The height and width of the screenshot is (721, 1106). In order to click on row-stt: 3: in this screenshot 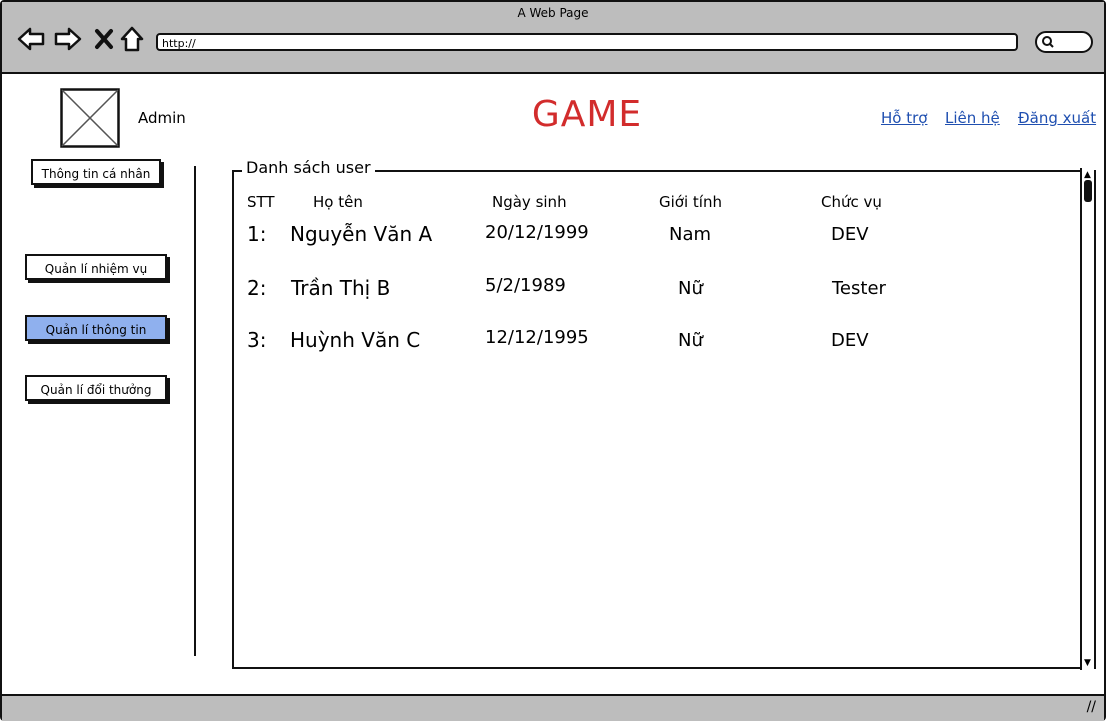, I will do `click(257, 340)`.